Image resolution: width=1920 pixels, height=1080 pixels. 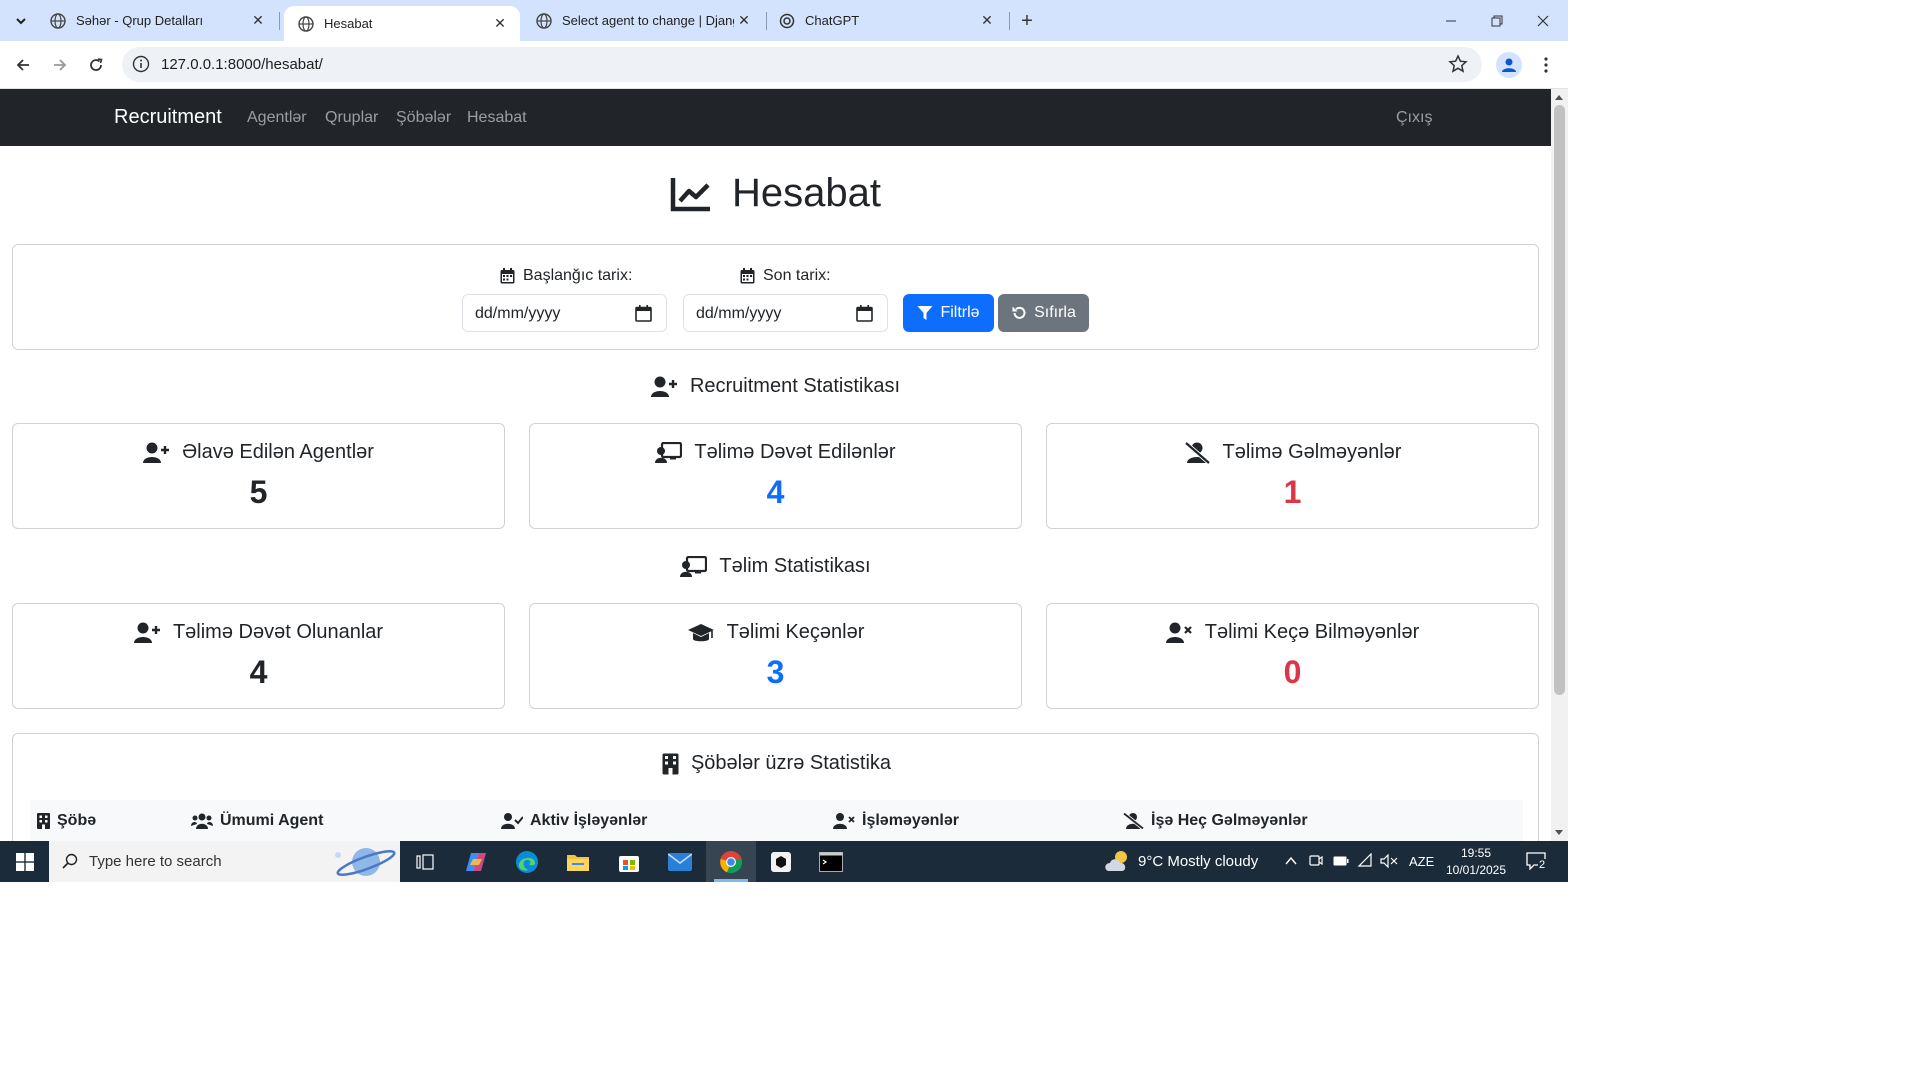 What do you see at coordinates (832, 20) in the screenshot?
I see `tab-title: ChatGPT` at bounding box center [832, 20].